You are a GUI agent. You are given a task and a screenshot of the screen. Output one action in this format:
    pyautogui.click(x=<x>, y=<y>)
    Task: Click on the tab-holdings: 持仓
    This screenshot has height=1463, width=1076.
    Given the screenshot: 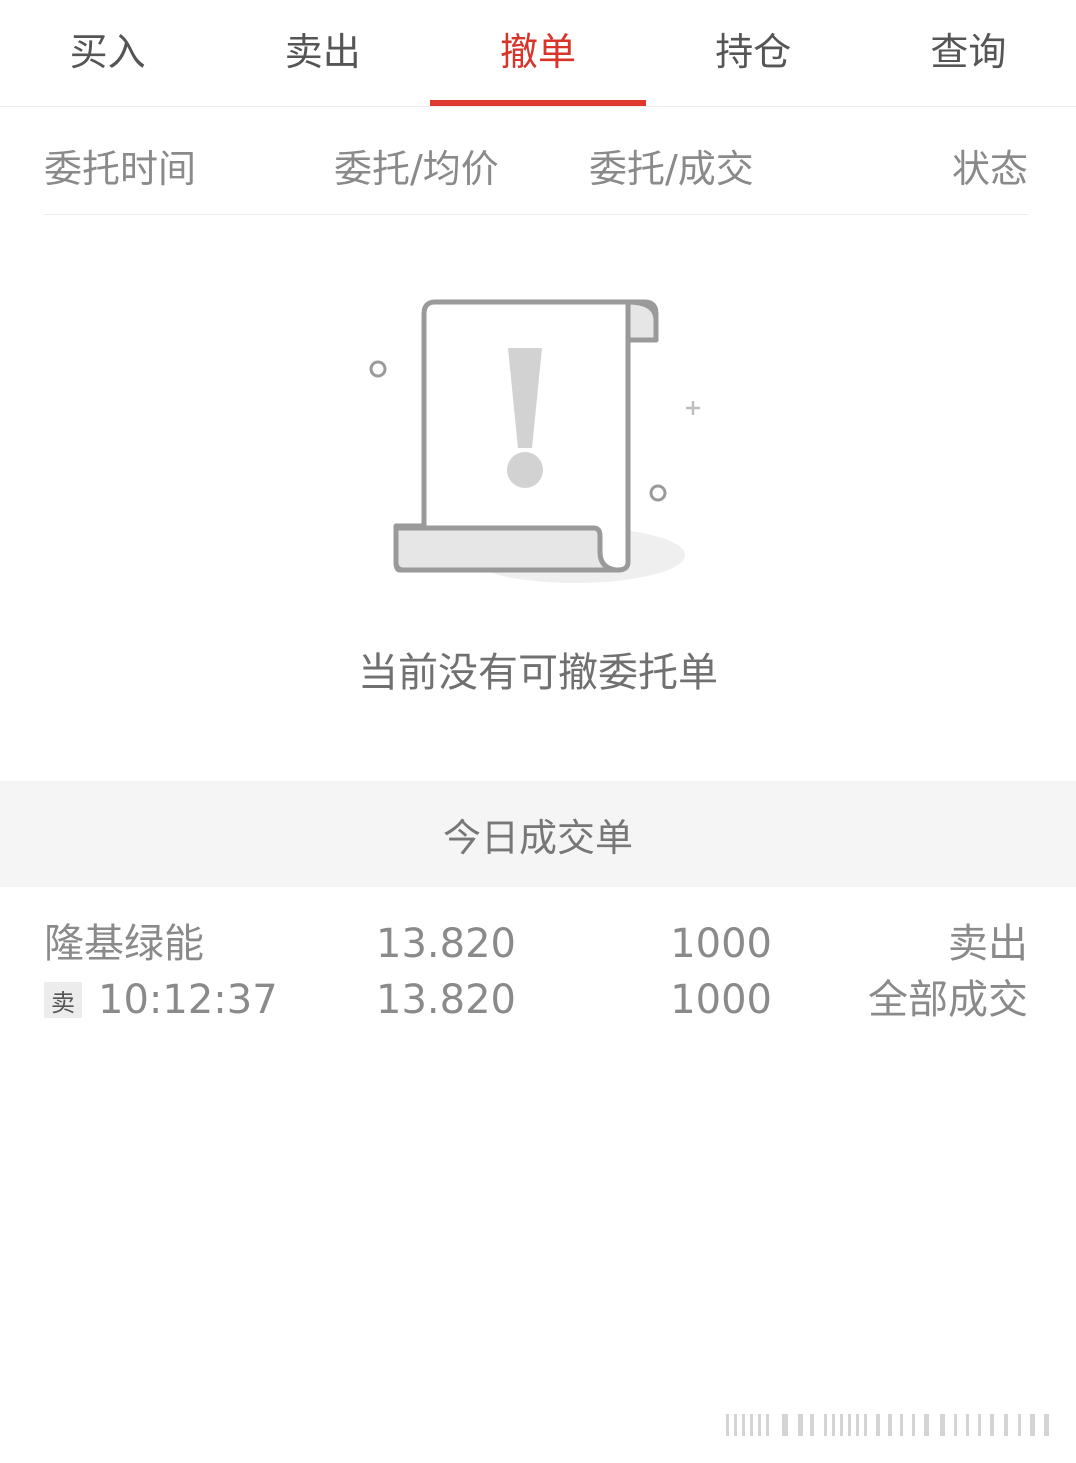 What is the action you would take?
    pyautogui.click(x=753, y=48)
    